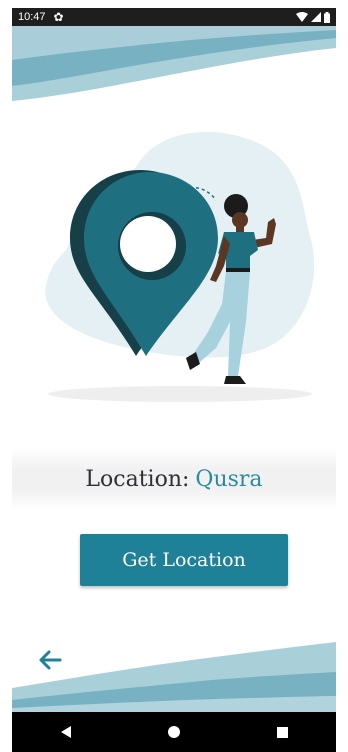  I want to click on top-wave-decoration, so click(174, 63).